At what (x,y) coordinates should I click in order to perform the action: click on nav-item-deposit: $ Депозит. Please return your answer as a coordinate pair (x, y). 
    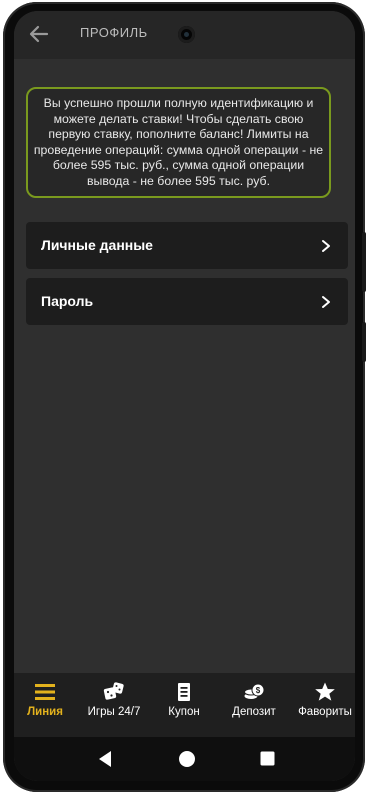
    Looking at the image, I should click on (254, 707).